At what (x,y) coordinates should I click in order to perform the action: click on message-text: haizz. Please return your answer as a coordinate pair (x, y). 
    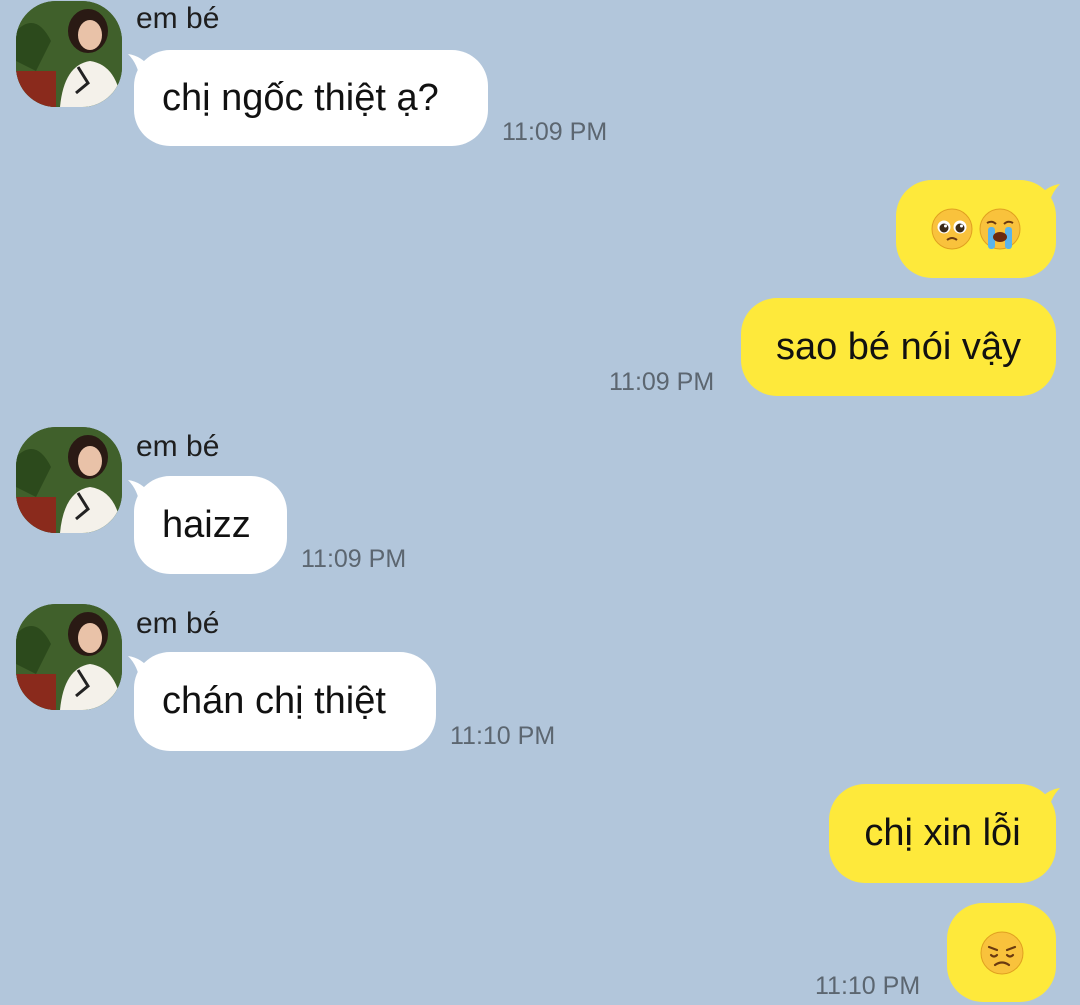
    Looking at the image, I should click on (206, 524).